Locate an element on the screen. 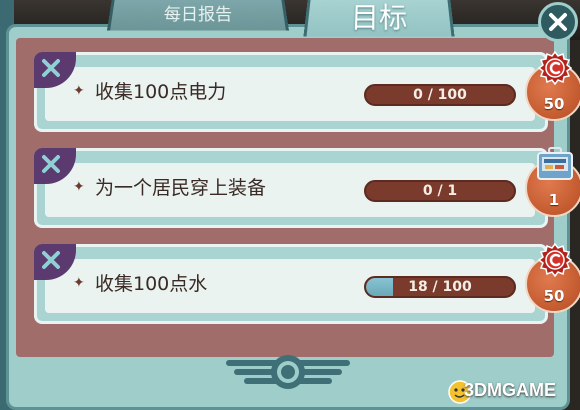 The width and height of the screenshot is (580, 410). tab-goals: 目标 is located at coordinates (379, 18).